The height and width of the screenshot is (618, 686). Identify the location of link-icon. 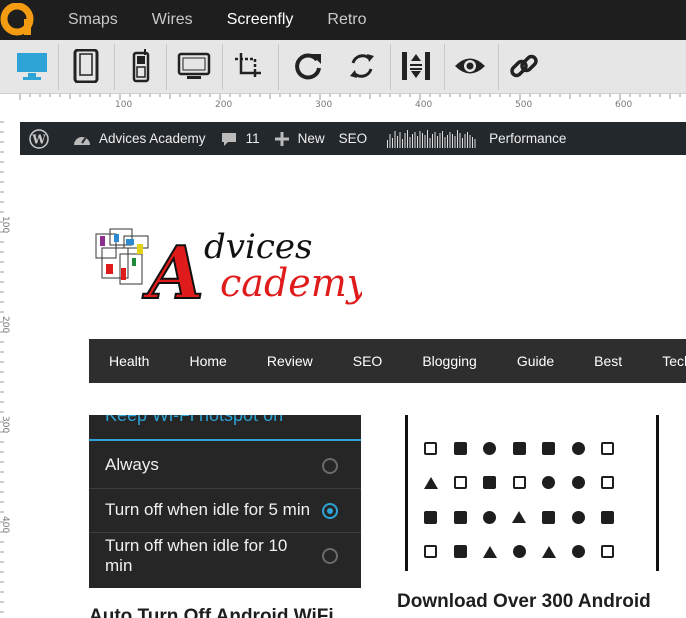
(524, 66).